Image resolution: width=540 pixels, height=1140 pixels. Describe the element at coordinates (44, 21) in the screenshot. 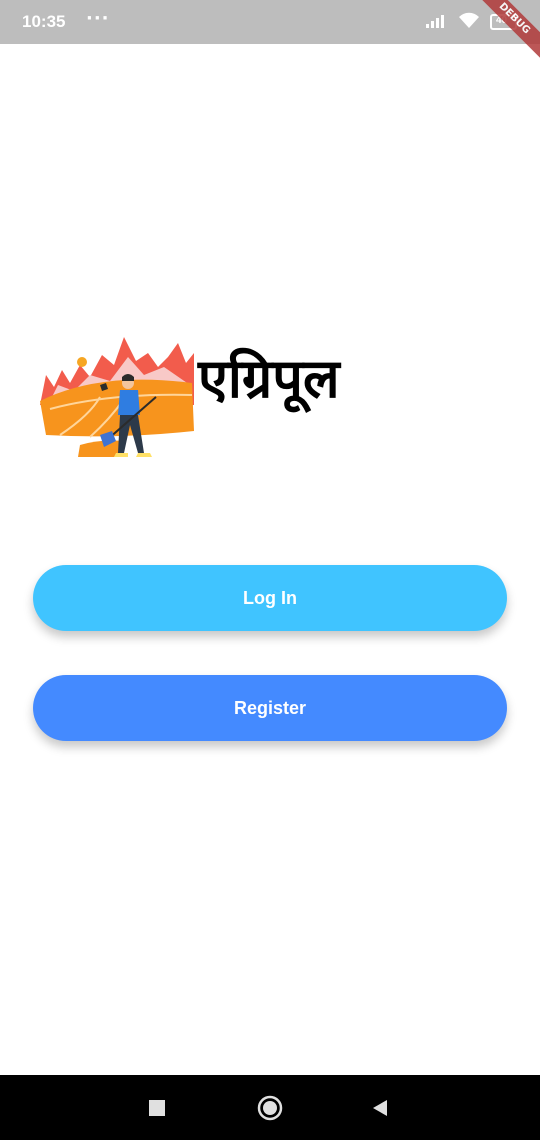

I see `status-time: 10:35` at that location.